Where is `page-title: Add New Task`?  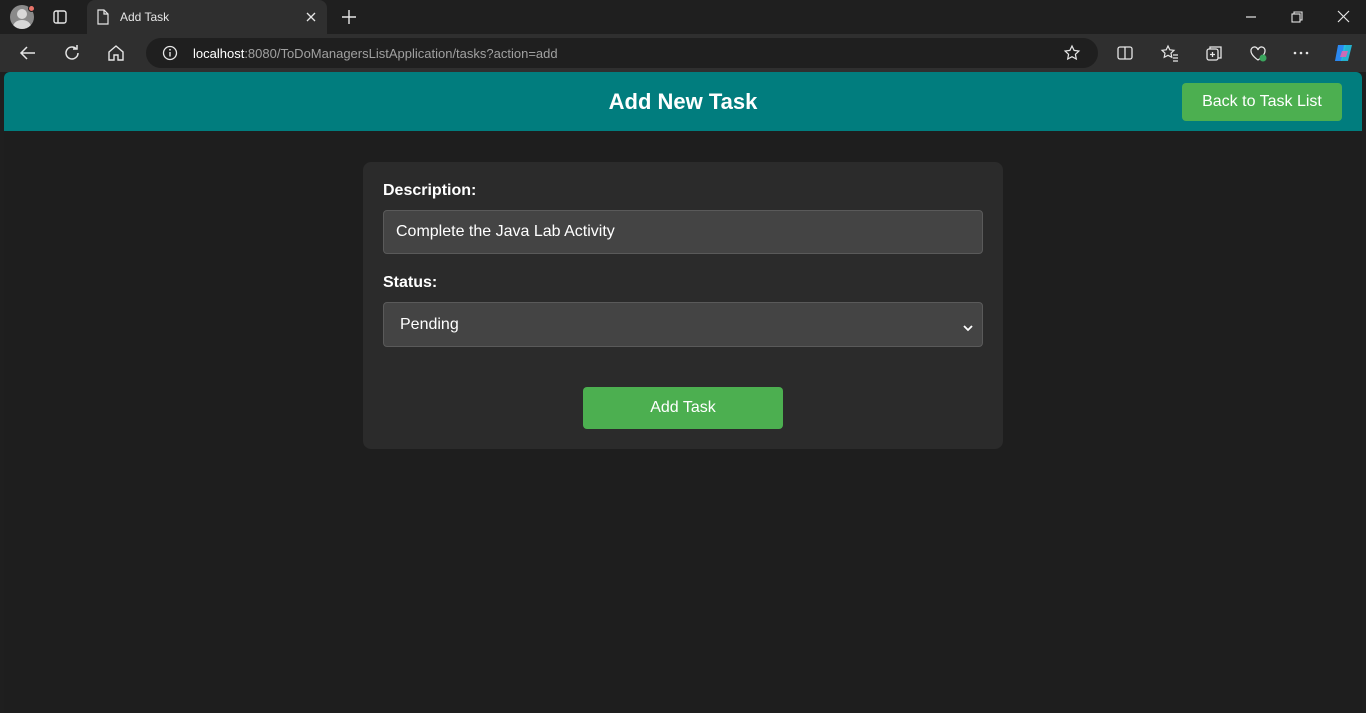 page-title: Add New Task is located at coordinates (683, 101).